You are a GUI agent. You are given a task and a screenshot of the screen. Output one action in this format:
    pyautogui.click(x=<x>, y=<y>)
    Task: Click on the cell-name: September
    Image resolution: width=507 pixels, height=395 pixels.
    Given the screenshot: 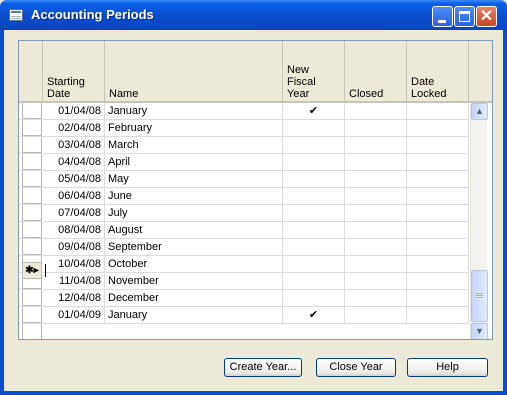 What is the action you would take?
    pyautogui.click(x=194, y=247)
    